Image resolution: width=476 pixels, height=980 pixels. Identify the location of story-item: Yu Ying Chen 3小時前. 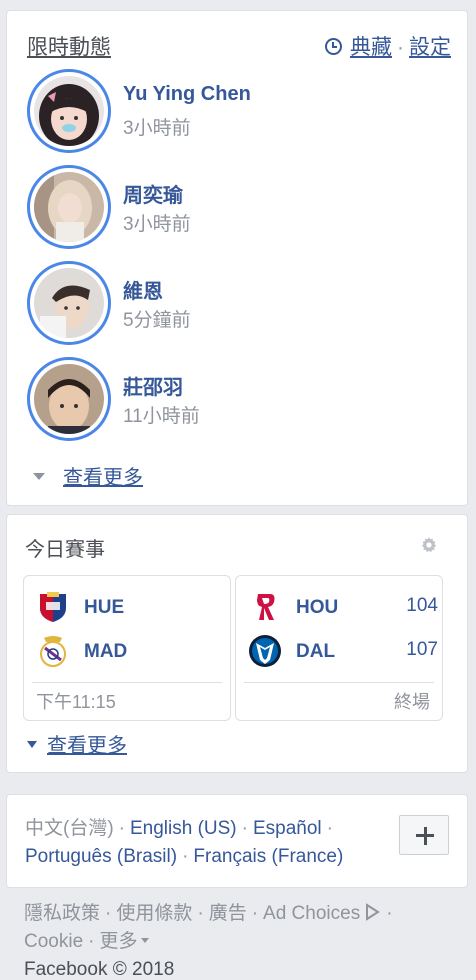
(237, 112).